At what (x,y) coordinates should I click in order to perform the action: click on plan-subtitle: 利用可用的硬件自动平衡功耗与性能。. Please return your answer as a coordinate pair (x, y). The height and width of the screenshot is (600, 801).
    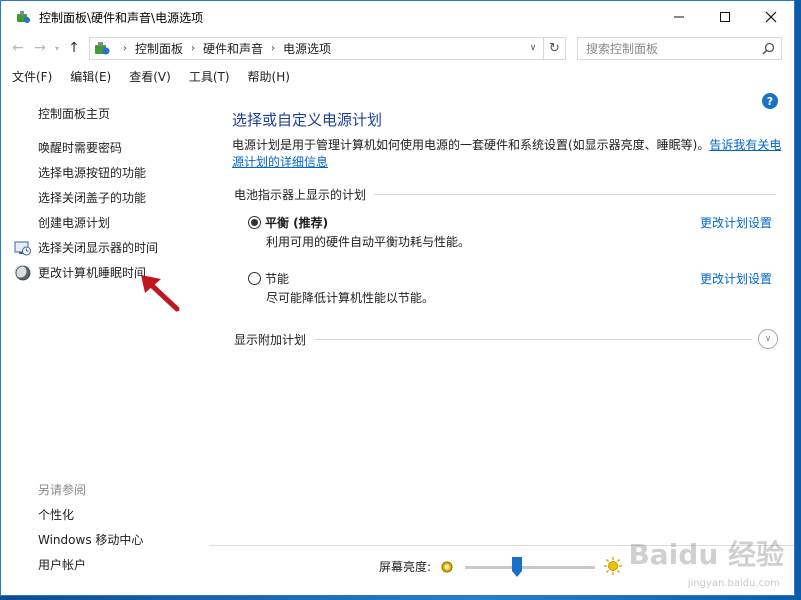
    Looking at the image, I should click on (368, 242).